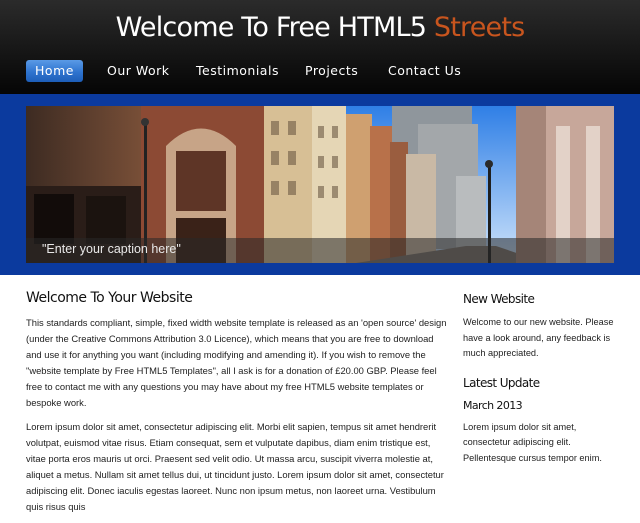 The width and height of the screenshot is (640, 523). I want to click on main-heading: Welcome To Your Website, so click(109, 298).